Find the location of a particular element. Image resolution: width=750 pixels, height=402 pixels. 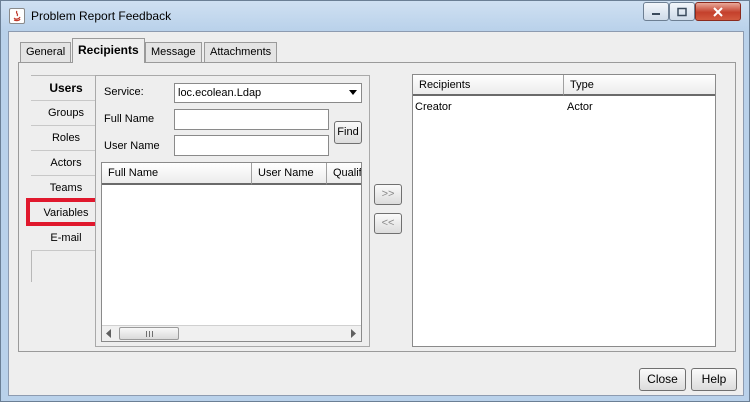

chevron-down-icon is located at coordinates (353, 92).